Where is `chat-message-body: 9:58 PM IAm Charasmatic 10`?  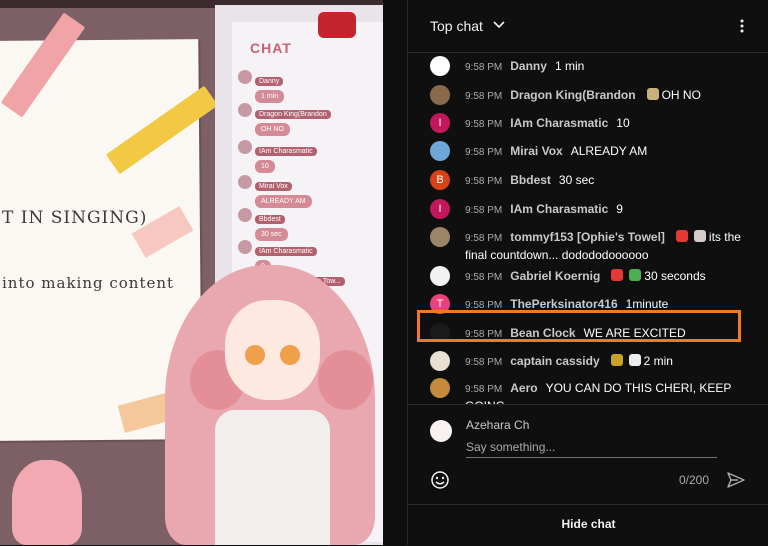 chat-message-body: 9:58 PM IAm Charasmatic 10 is located at coordinates (607, 124).